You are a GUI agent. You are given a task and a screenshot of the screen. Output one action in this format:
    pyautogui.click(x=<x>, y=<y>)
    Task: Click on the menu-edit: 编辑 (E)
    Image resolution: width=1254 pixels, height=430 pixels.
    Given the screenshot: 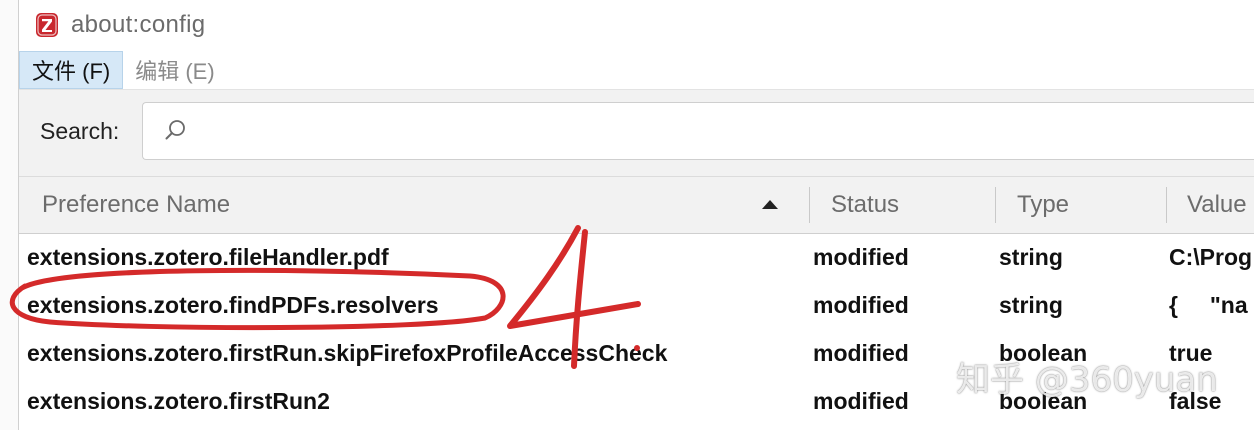 What is the action you would take?
    pyautogui.click(x=174, y=70)
    